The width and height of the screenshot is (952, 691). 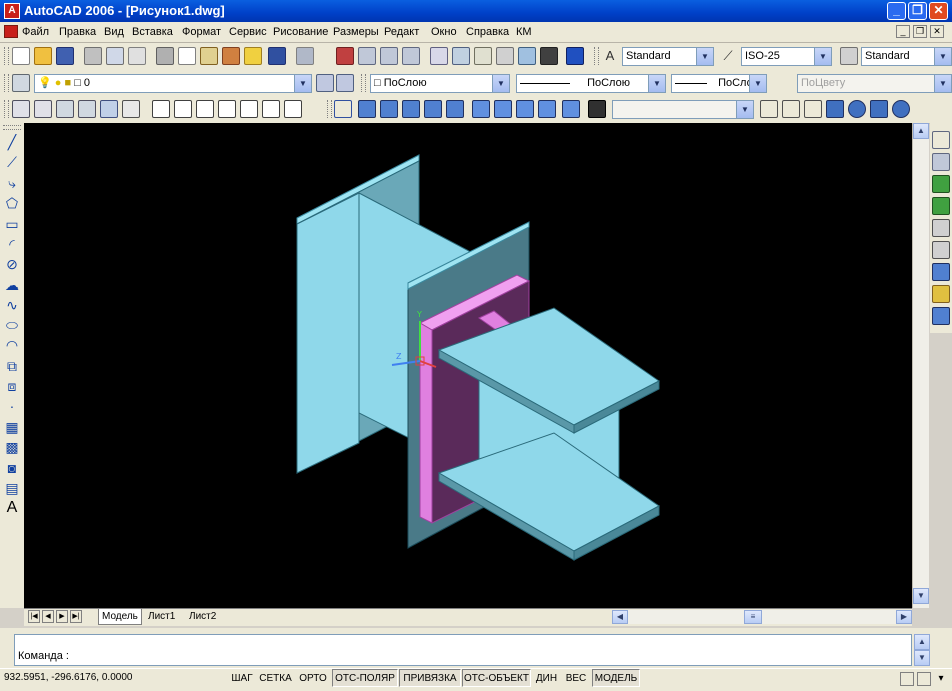 What do you see at coordinates (48, 616) in the screenshot?
I see `prev-tab-button: ◀` at bounding box center [48, 616].